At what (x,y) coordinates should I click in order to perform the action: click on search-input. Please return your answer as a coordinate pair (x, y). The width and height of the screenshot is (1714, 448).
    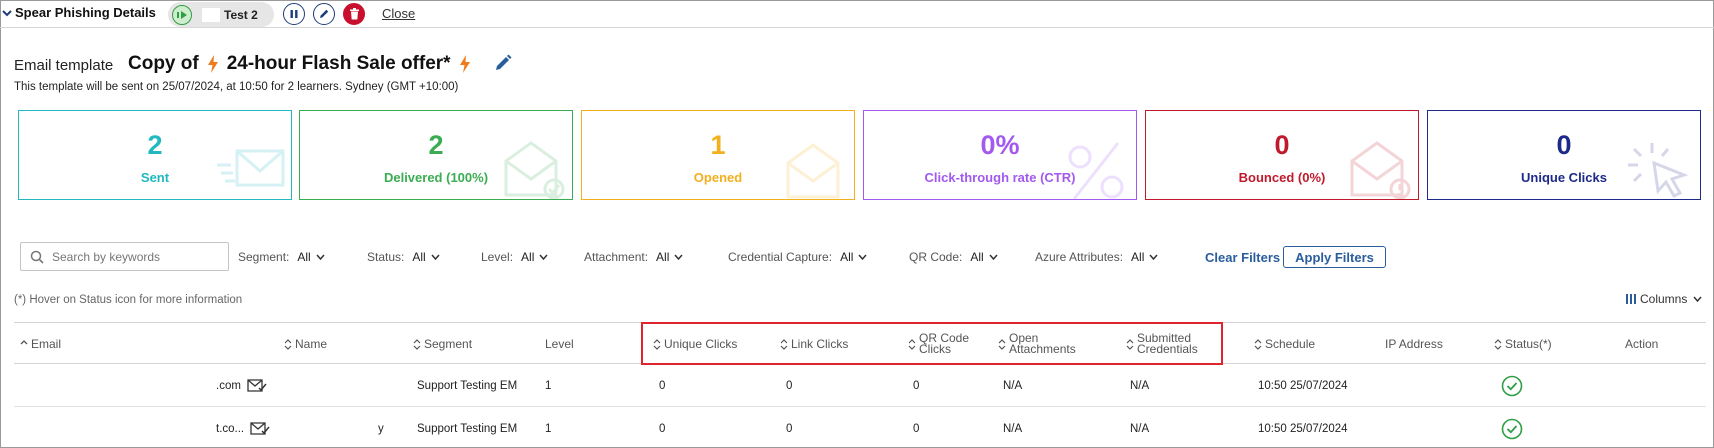
    Looking at the image, I should click on (137, 256).